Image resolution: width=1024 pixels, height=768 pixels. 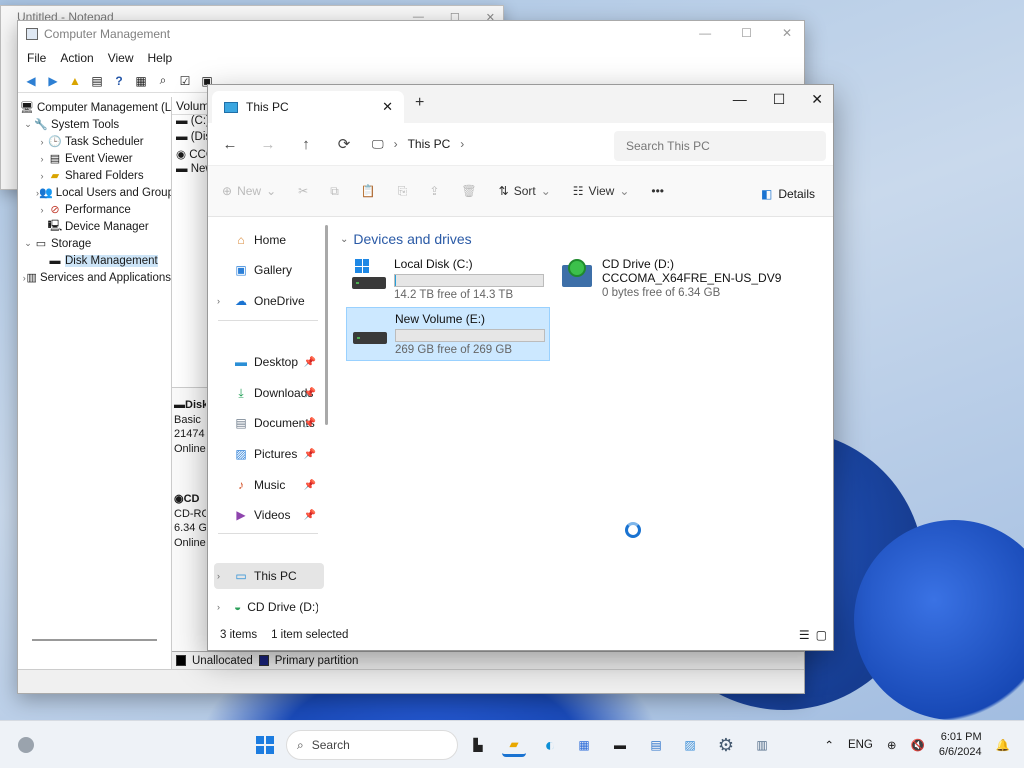 What do you see at coordinates (230, 144) in the screenshot?
I see `back-arrow-icon: ←` at bounding box center [230, 144].